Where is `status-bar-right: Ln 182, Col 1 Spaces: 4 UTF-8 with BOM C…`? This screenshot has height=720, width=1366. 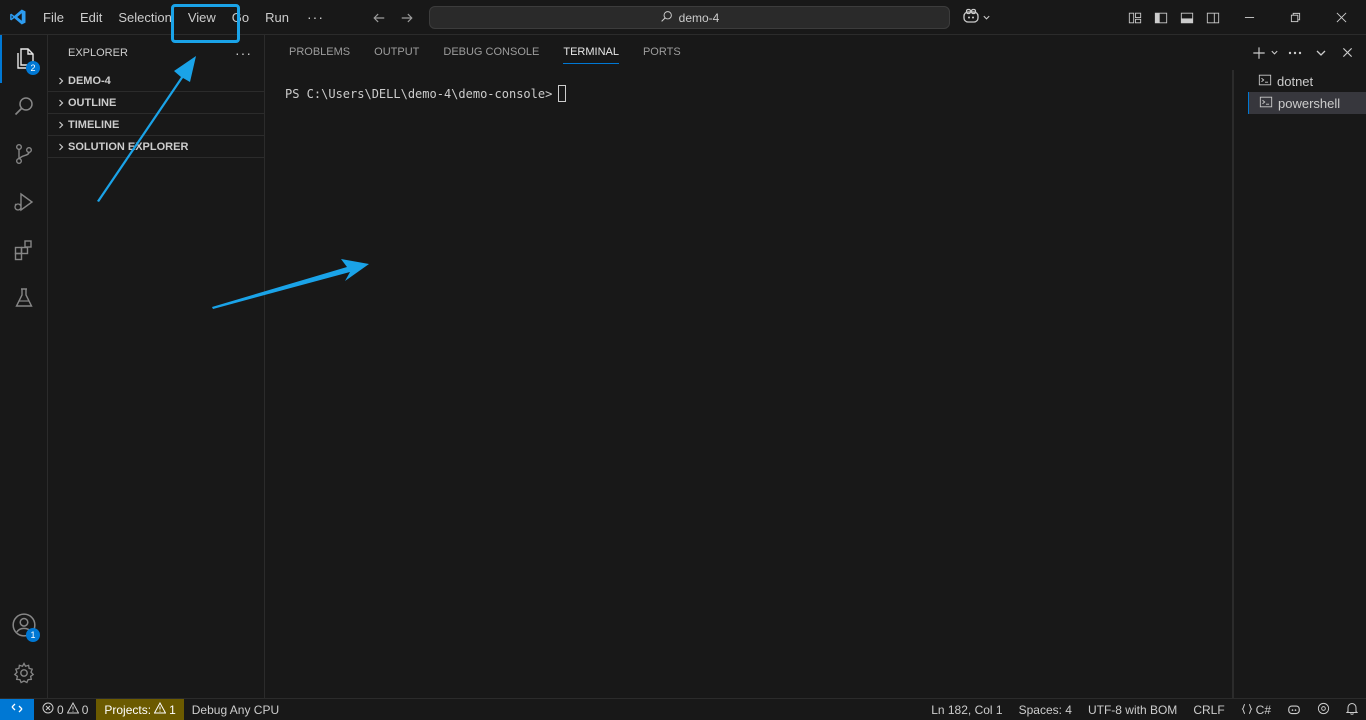
status-bar-right: Ln 182, Col 1 Spaces: 4 UTF-8 with BOM C… is located at coordinates (1144, 709).